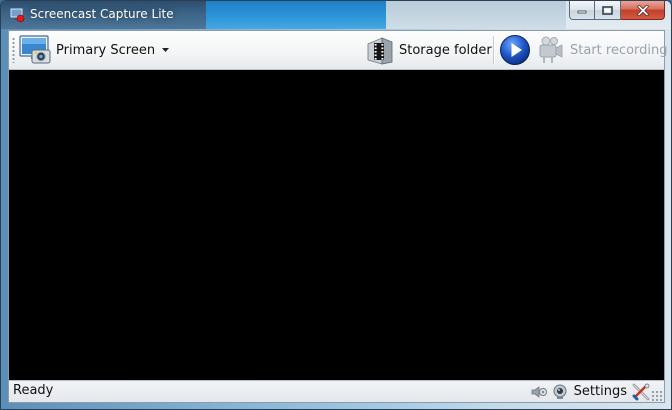 Image resolution: width=672 pixels, height=410 pixels. I want to click on maximize-button, so click(608, 10).